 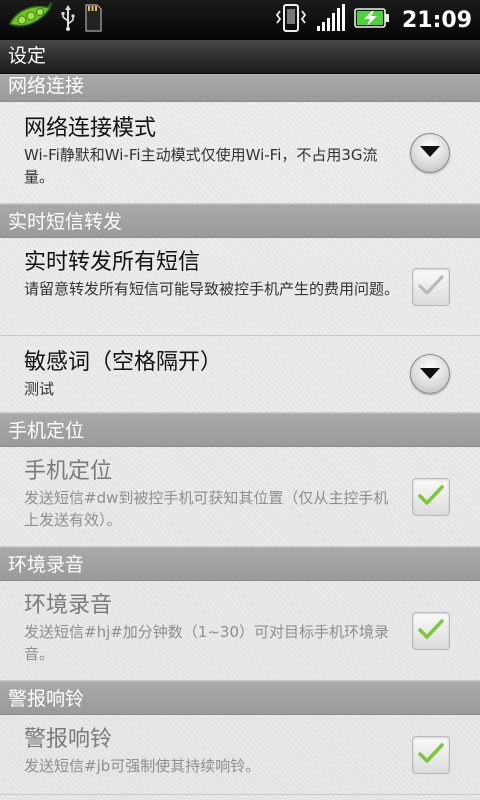 I want to click on pref-phone-location: 手机定位 发送短信#dw到被控手机可获知其位置（仅从主控手机上发送有效）。, so click(x=240, y=497).